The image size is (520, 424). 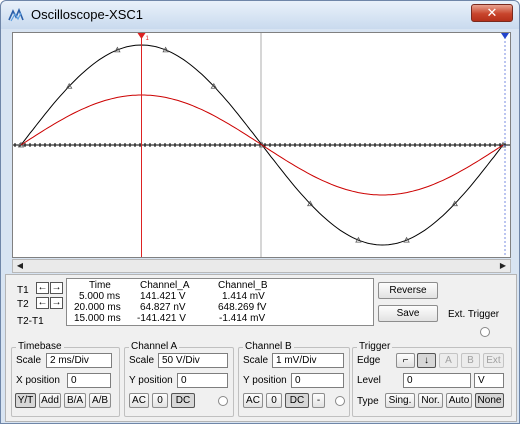 I want to click on channel-a-dc-button: DC, so click(x=183, y=400).